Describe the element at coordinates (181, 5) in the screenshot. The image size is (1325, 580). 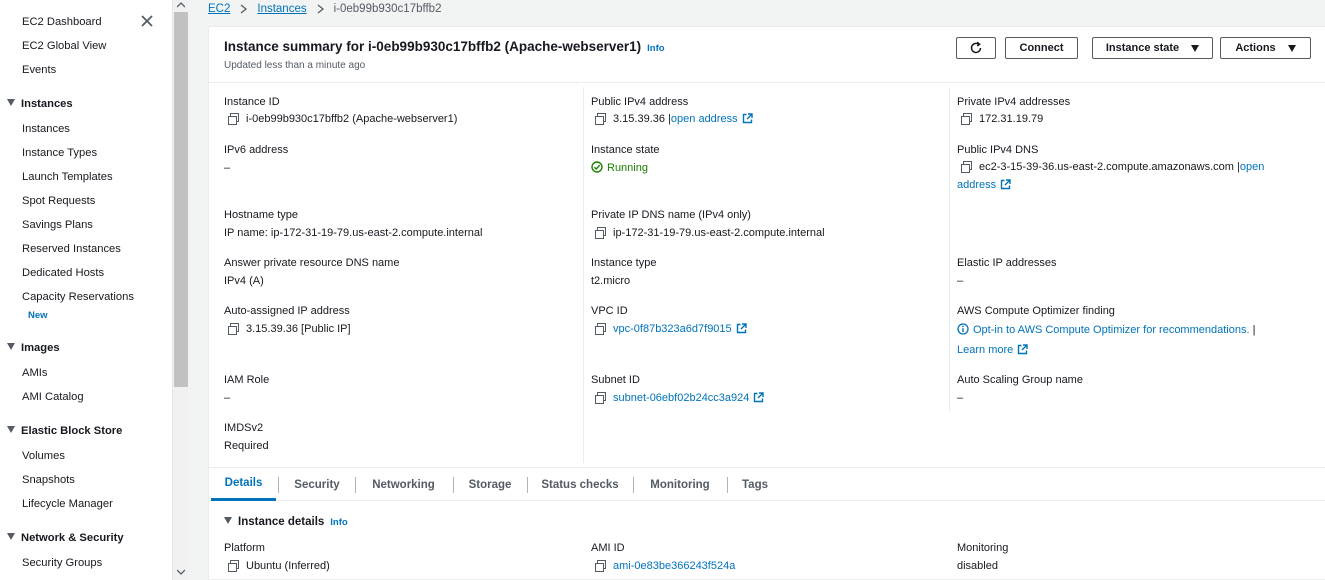
I see `scroll-up-icon` at that location.